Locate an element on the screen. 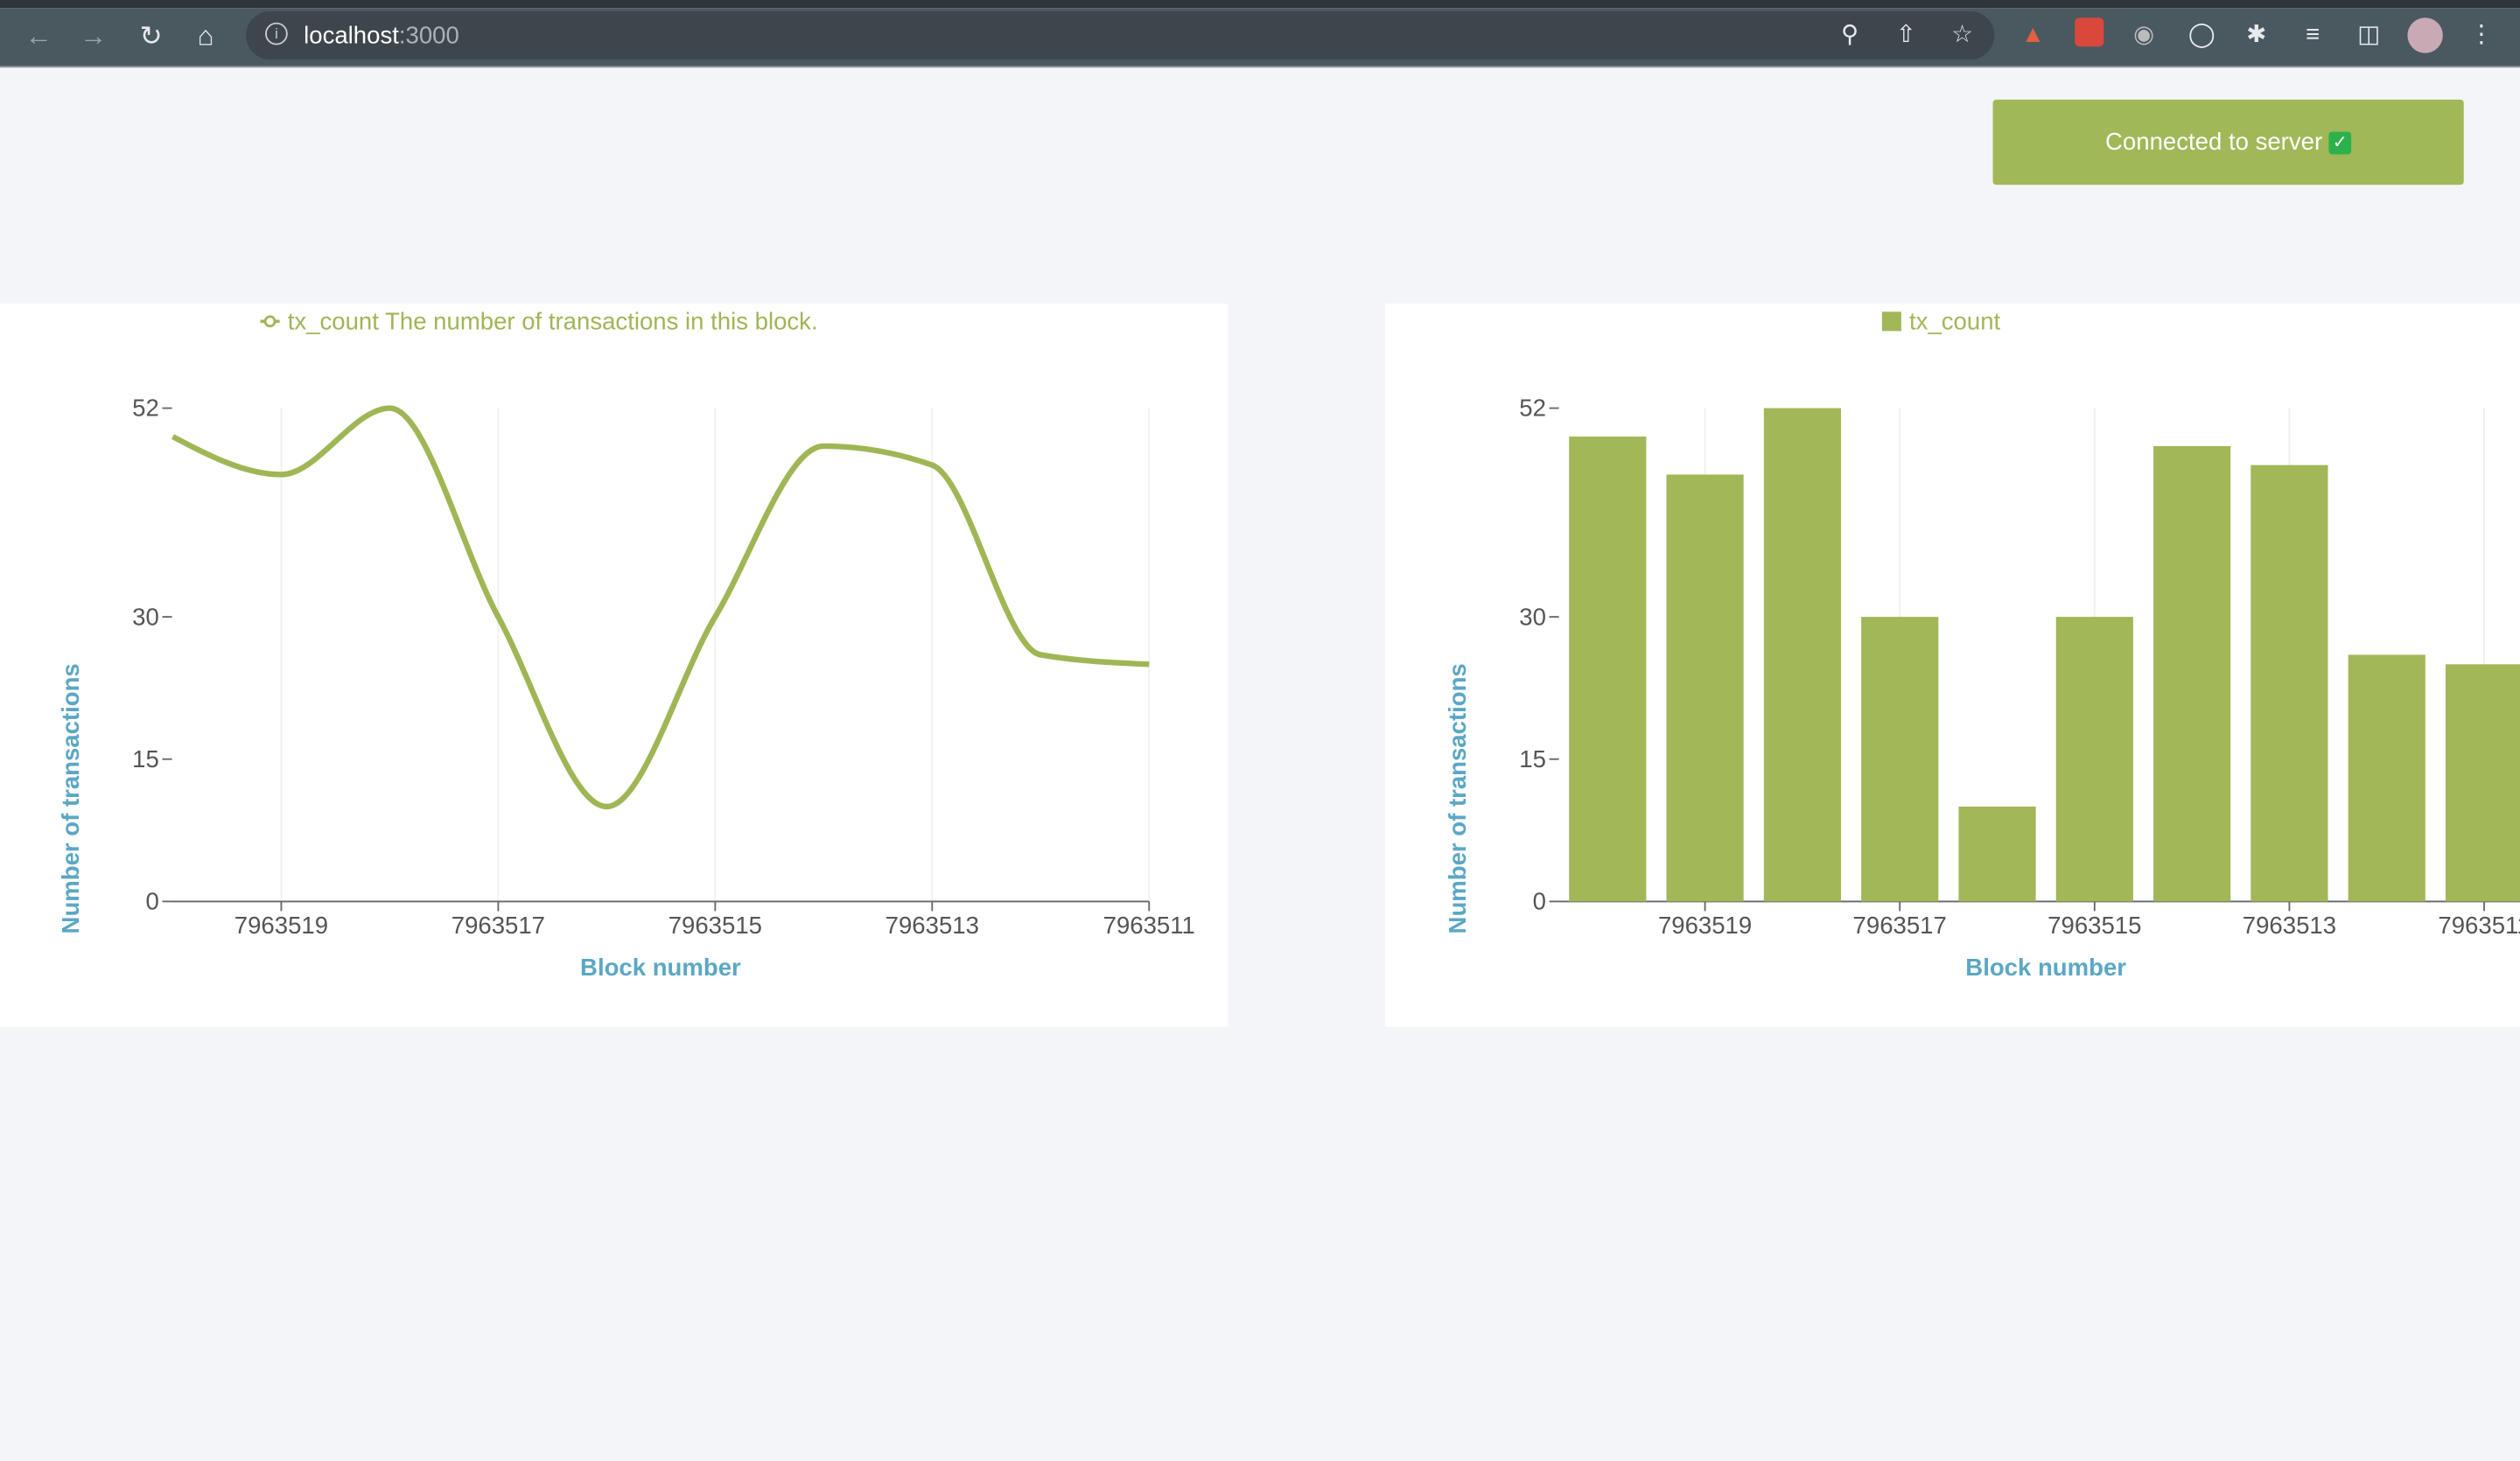 The width and height of the screenshot is (2520, 1461). legend-square-icon is located at coordinates (1891, 321).